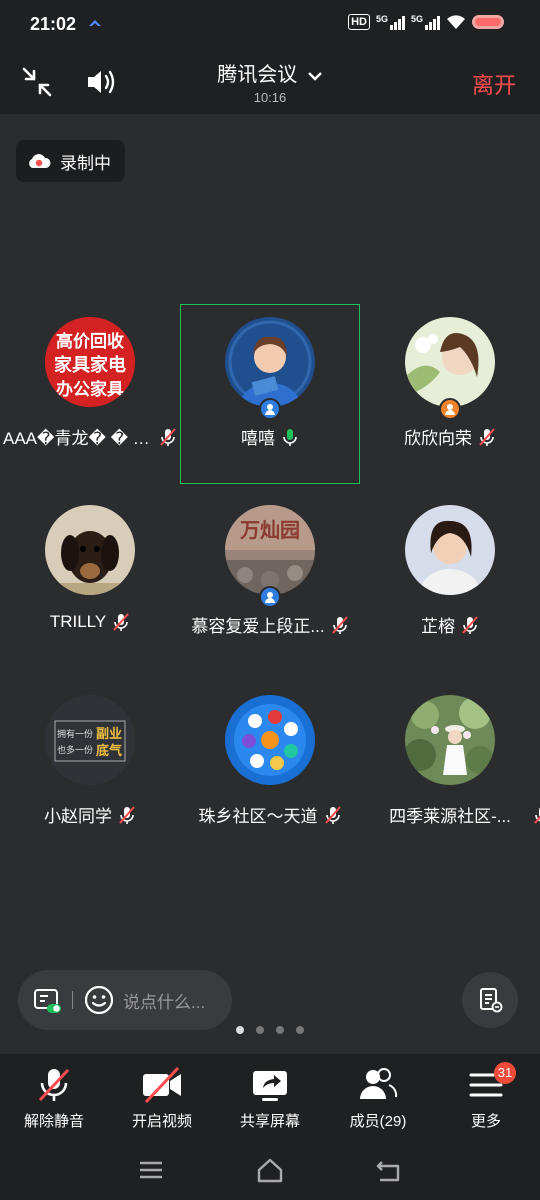 The height and width of the screenshot is (1200, 540). I want to click on participant-name: 芷榕, so click(438, 626).